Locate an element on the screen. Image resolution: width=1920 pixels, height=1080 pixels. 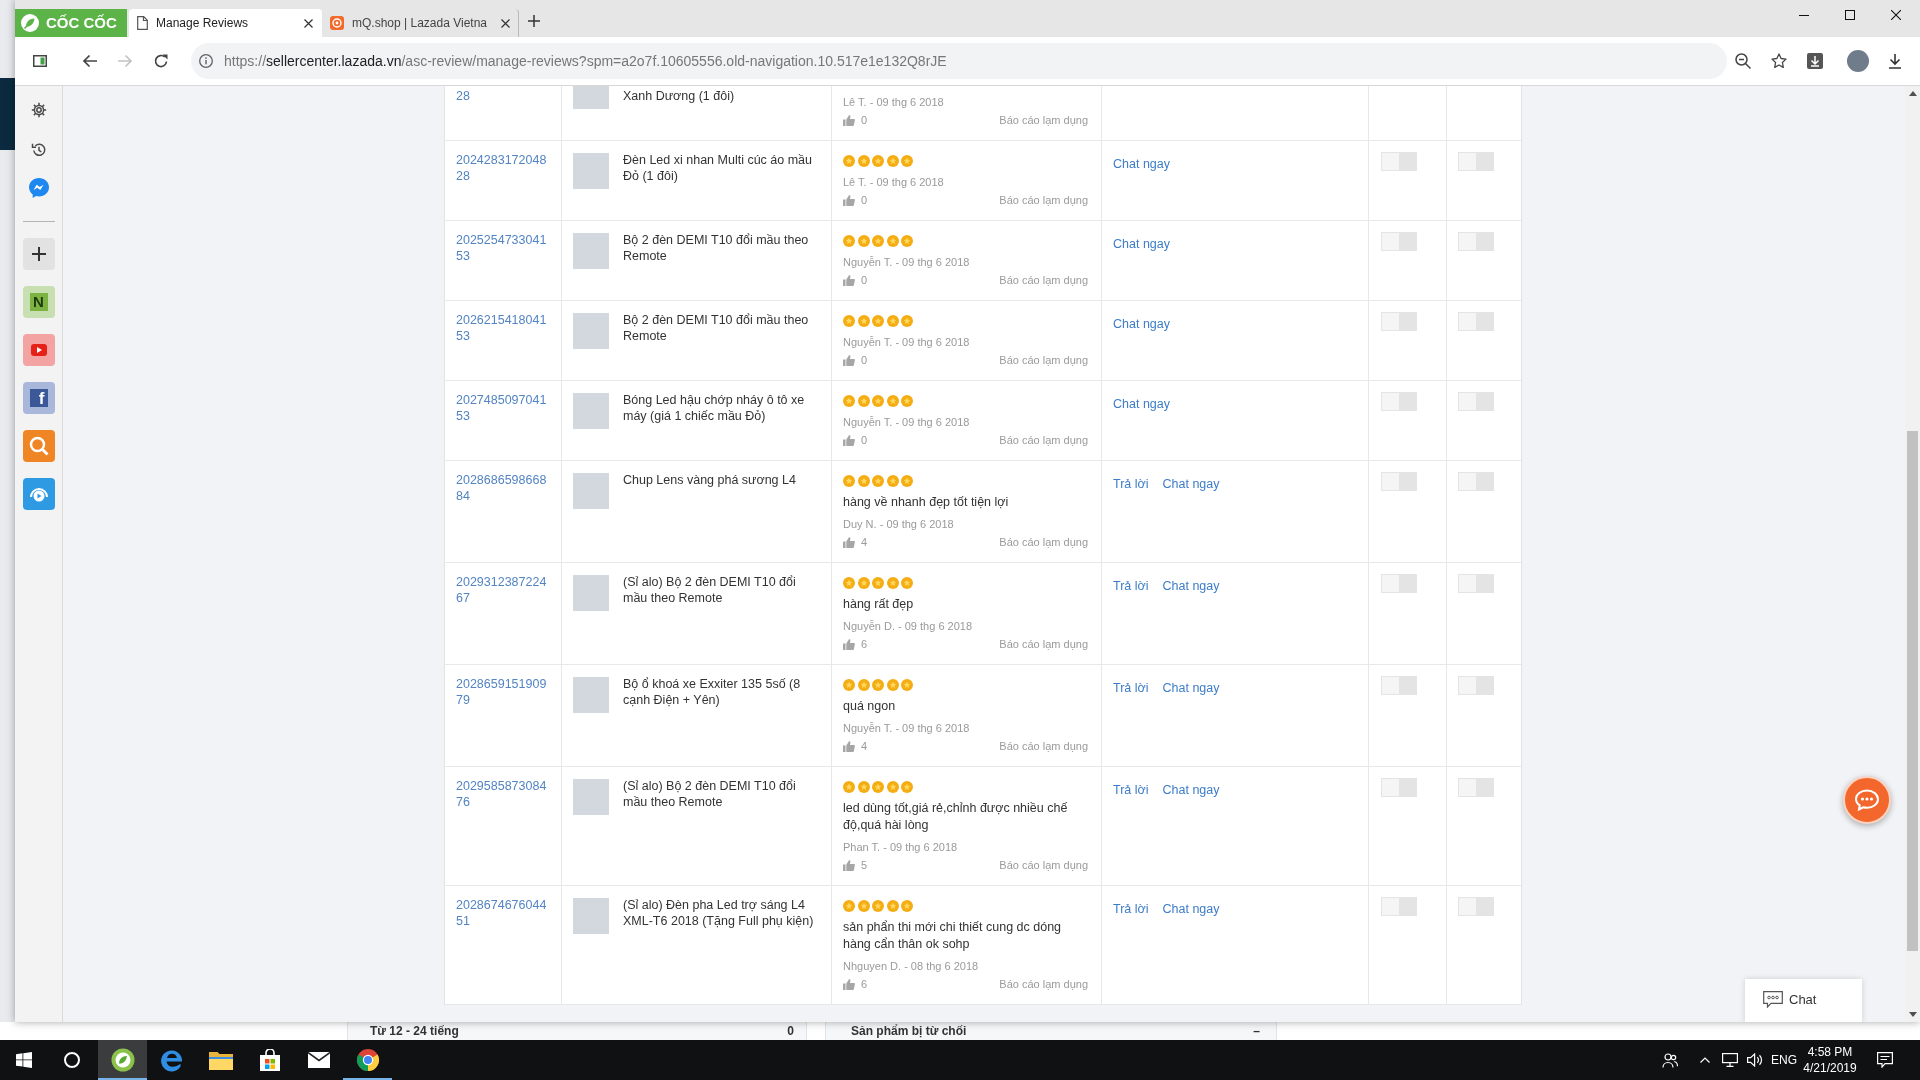
chevron-up-icon is located at coordinates (1705, 1060).